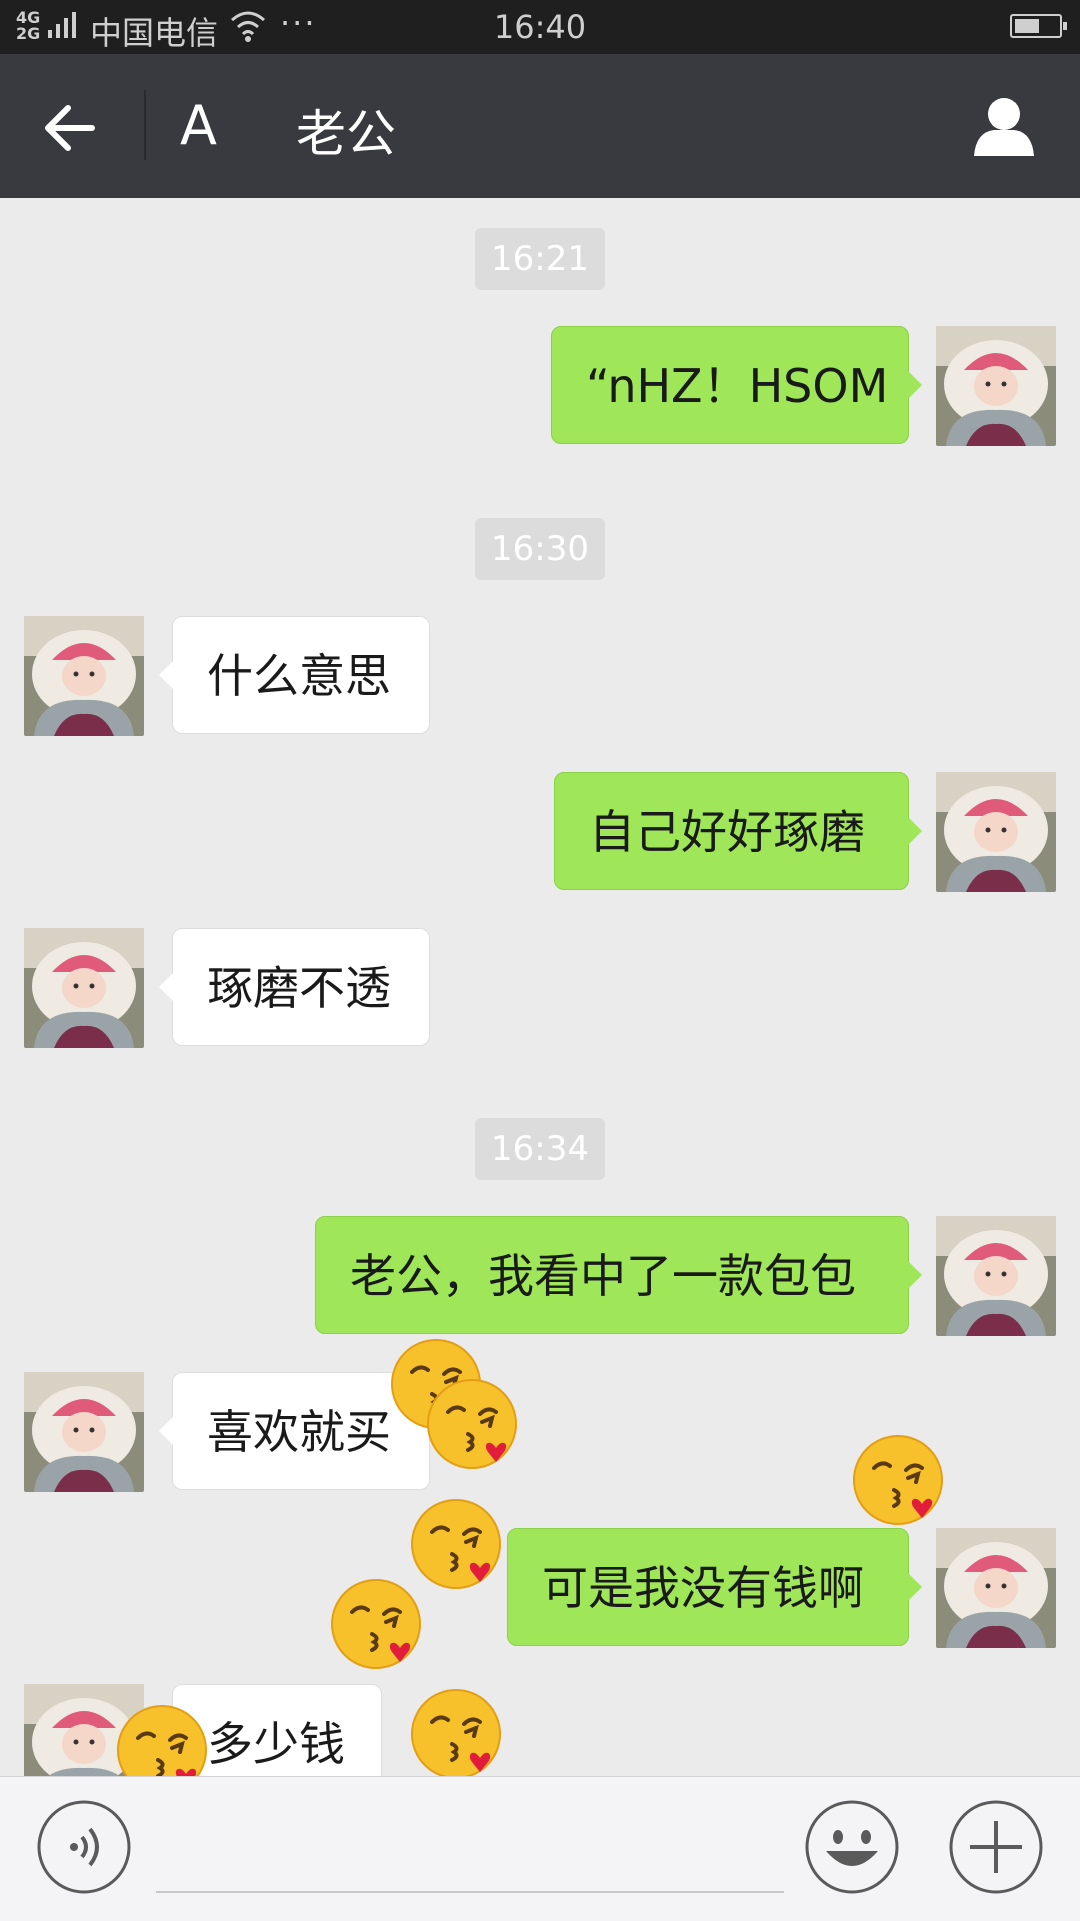  I want to click on emoji-button, so click(852, 1847).